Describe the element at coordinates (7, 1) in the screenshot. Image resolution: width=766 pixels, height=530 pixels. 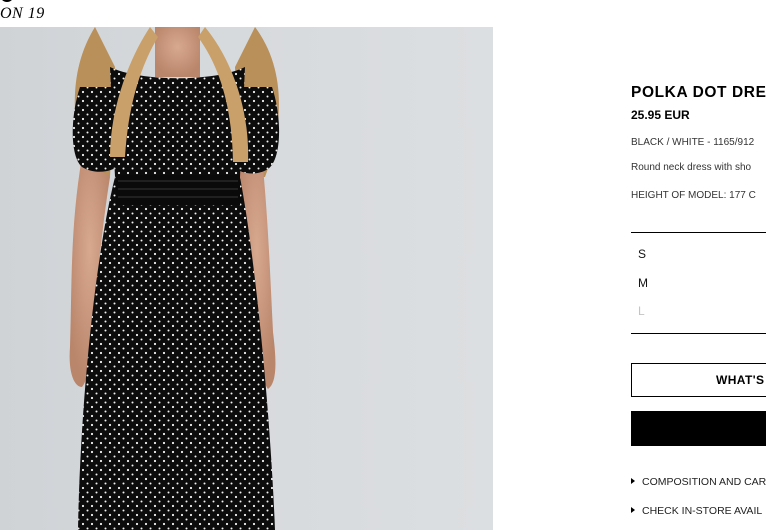
I see `brand-mark-icon` at that location.